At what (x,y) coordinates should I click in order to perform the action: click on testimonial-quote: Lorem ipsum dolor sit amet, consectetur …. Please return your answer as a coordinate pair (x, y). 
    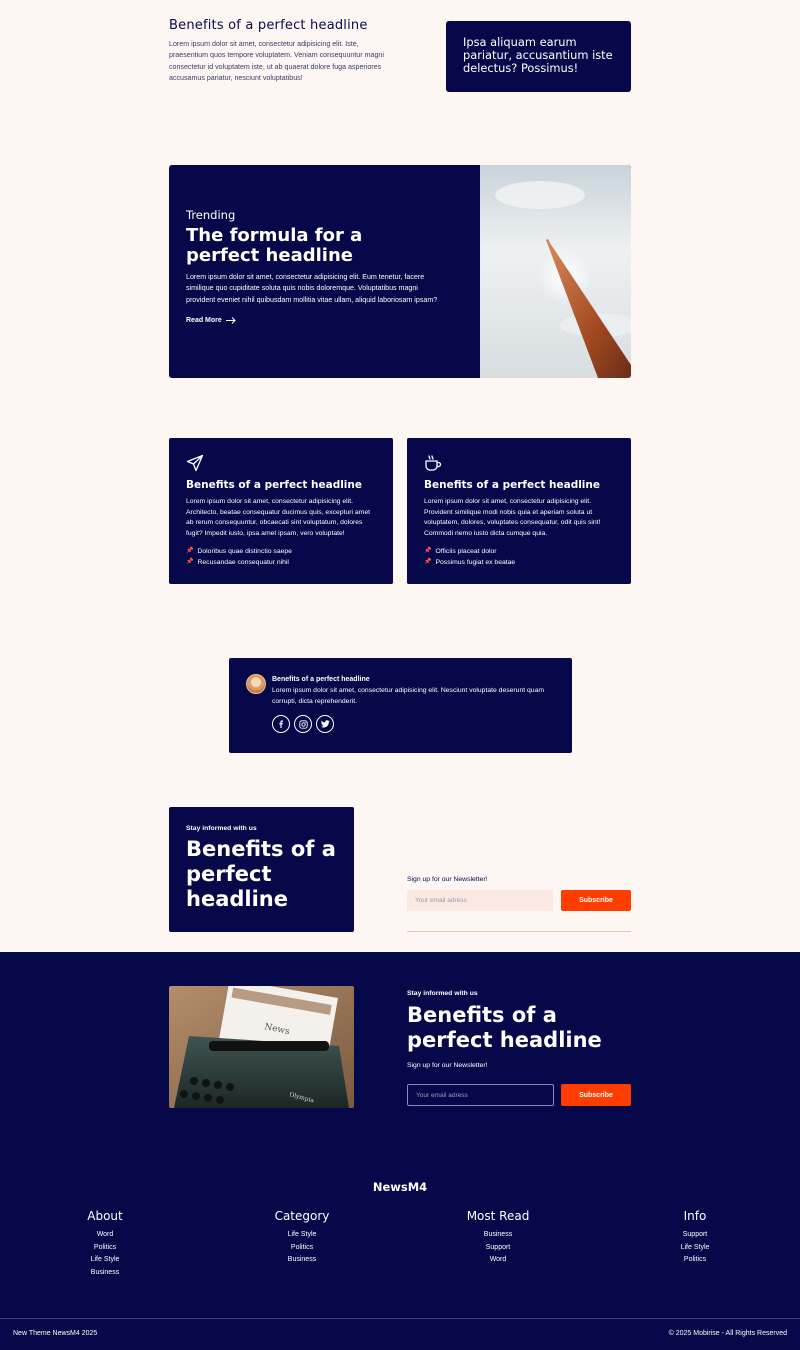
    Looking at the image, I should click on (408, 696).